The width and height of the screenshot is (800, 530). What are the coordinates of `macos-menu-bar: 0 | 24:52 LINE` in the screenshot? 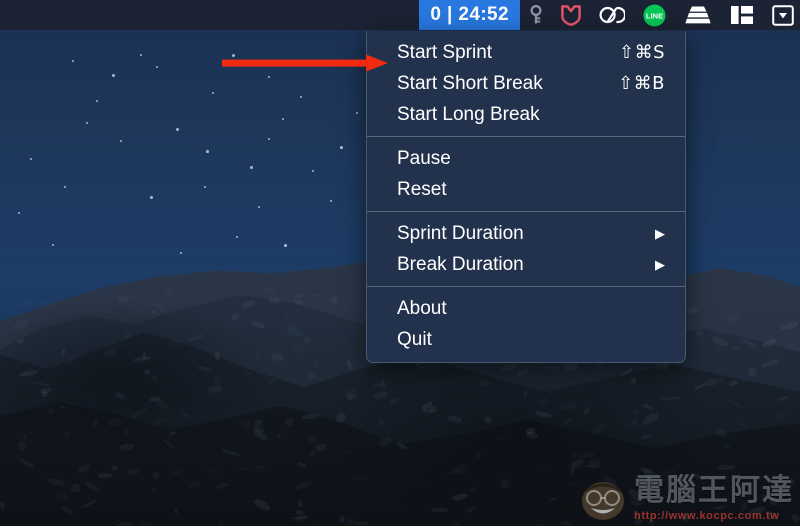 It's located at (400, 15).